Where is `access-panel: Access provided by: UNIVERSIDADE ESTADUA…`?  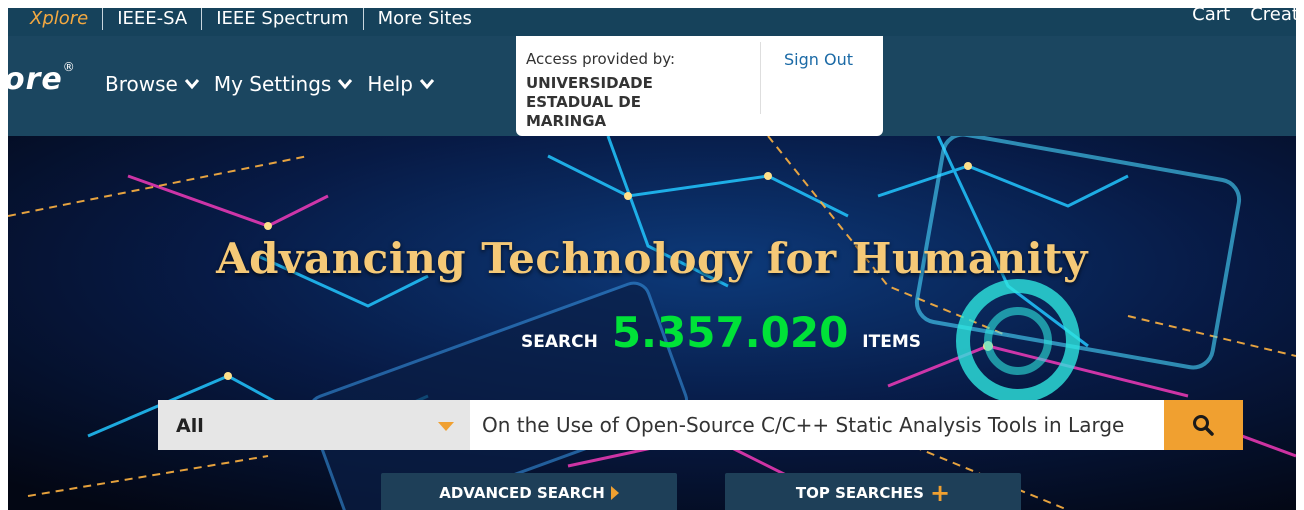 access-panel: Access provided by: UNIVERSIDADE ESTADUA… is located at coordinates (699, 86).